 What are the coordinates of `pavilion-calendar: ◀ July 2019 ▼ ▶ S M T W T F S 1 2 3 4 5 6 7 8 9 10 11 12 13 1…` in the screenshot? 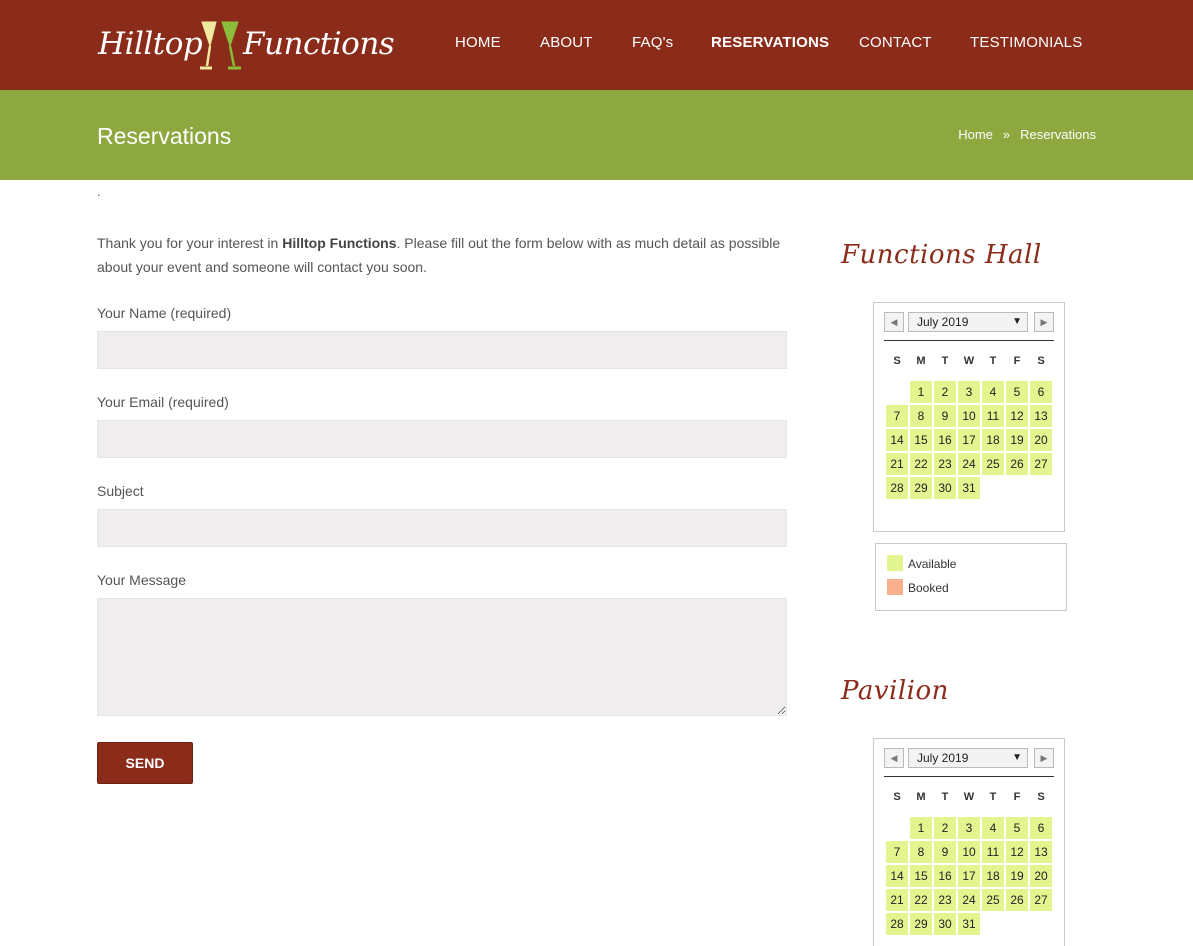 It's located at (969, 842).